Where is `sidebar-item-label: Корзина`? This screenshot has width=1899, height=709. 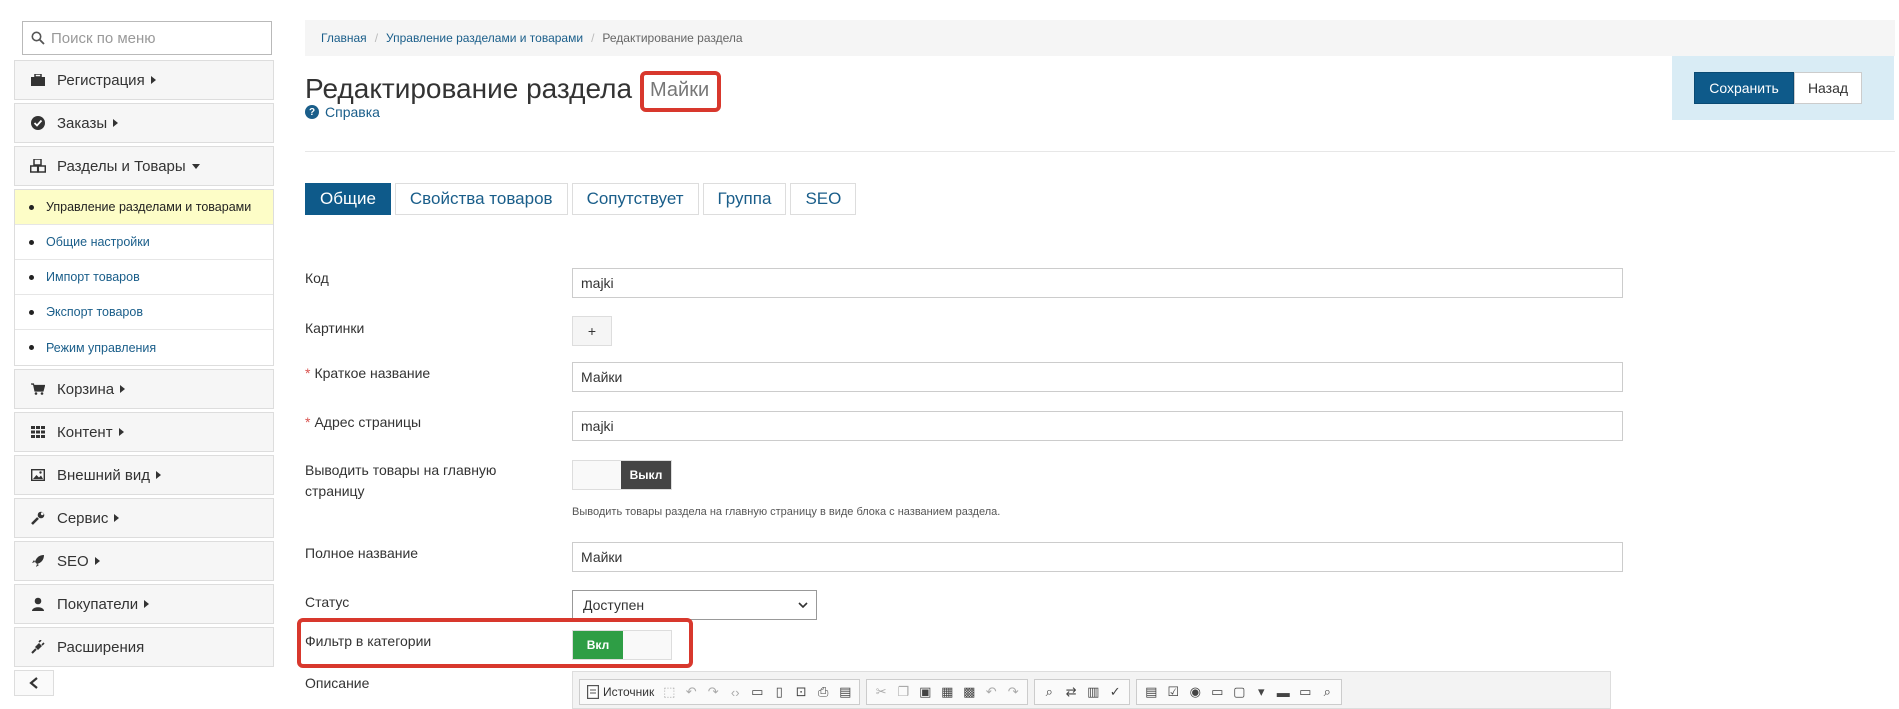 sidebar-item-label: Корзина is located at coordinates (86, 389).